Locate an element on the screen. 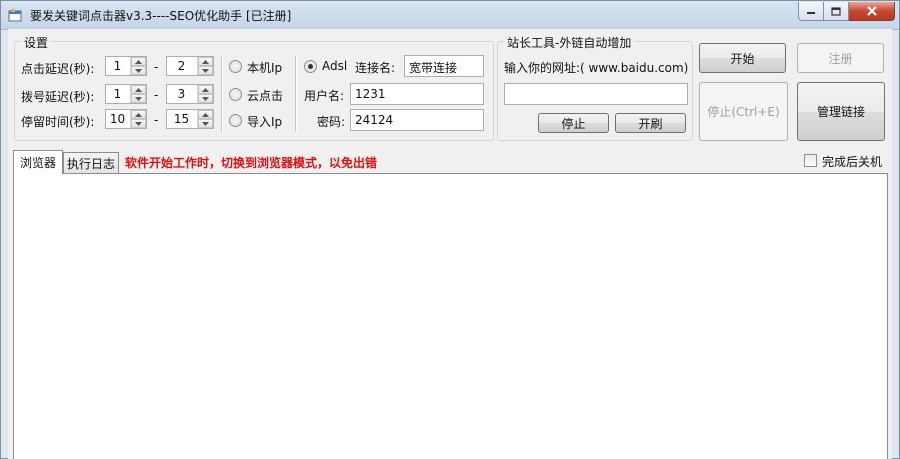 The image size is (900, 459). start-button: 开始 is located at coordinates (742, 58).